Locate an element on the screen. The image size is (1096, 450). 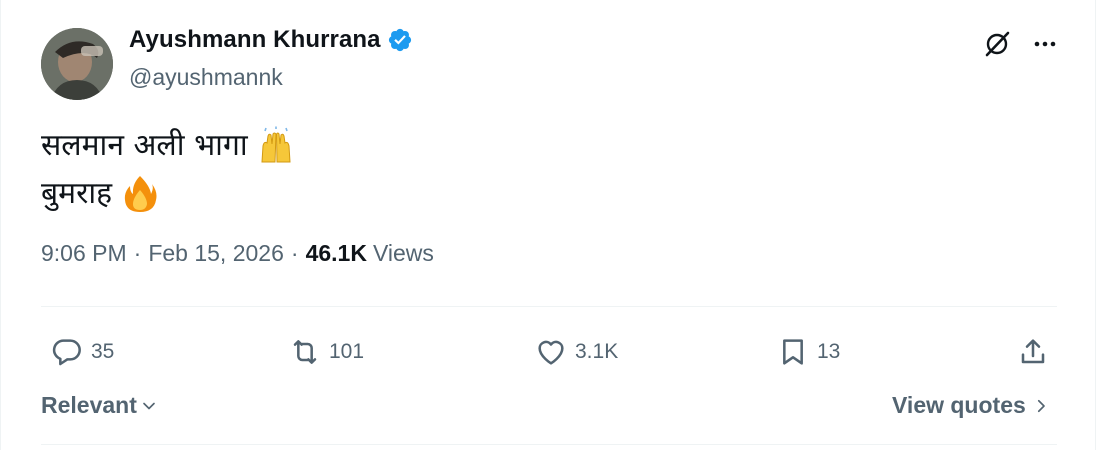
bookmark-icon is located at coordinates (793, 352).